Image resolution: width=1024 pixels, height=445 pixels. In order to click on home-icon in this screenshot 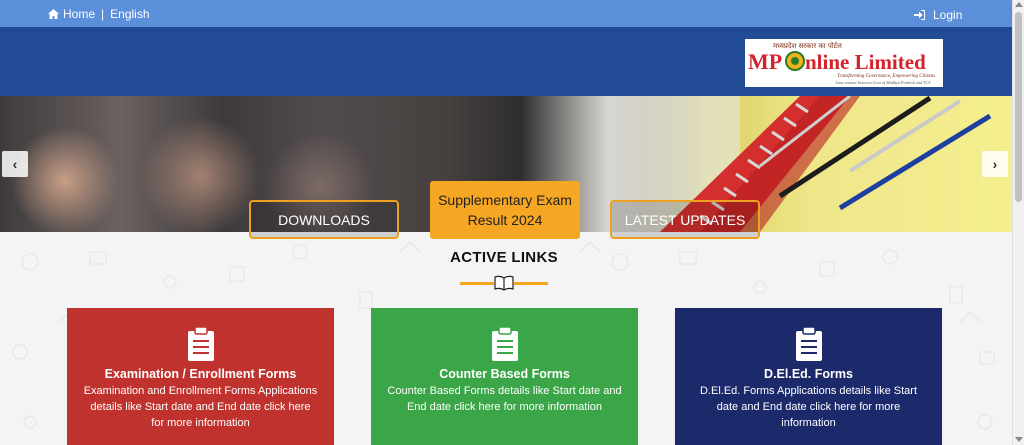, I will do `click(53, 14)`.